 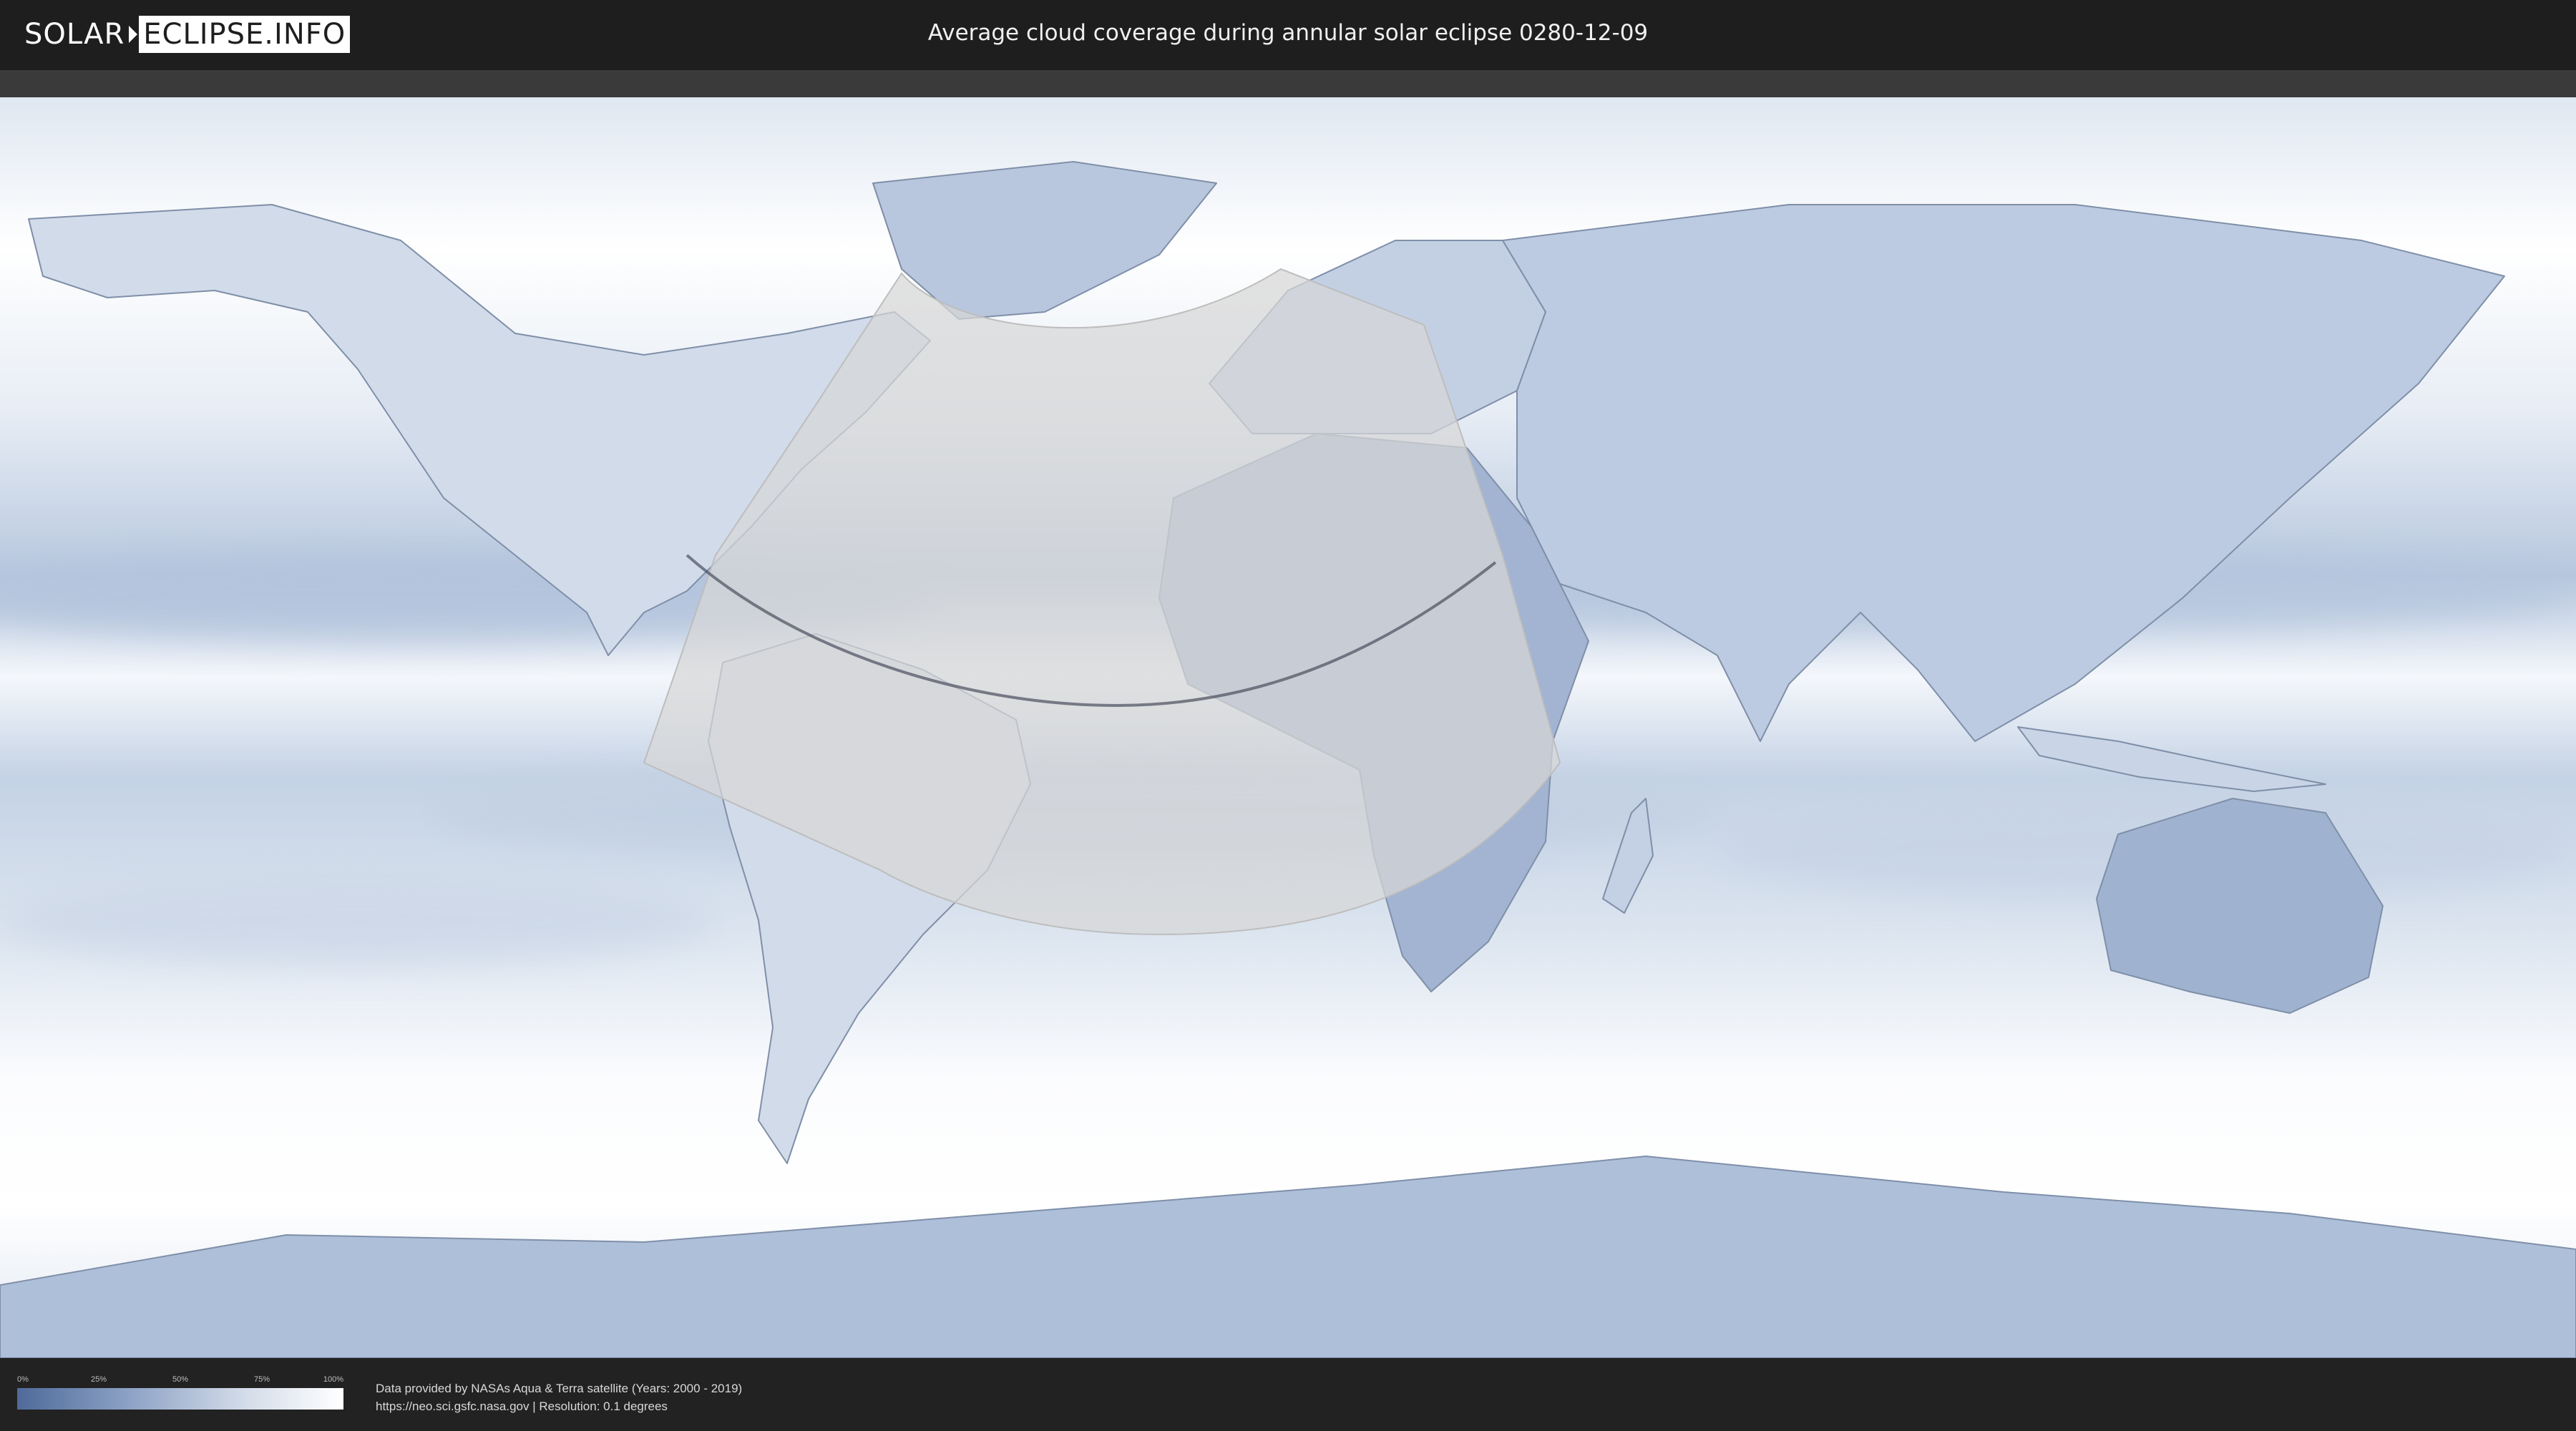 I want to click on legend-tick-label: 75%, so click(x=261, y=1379).